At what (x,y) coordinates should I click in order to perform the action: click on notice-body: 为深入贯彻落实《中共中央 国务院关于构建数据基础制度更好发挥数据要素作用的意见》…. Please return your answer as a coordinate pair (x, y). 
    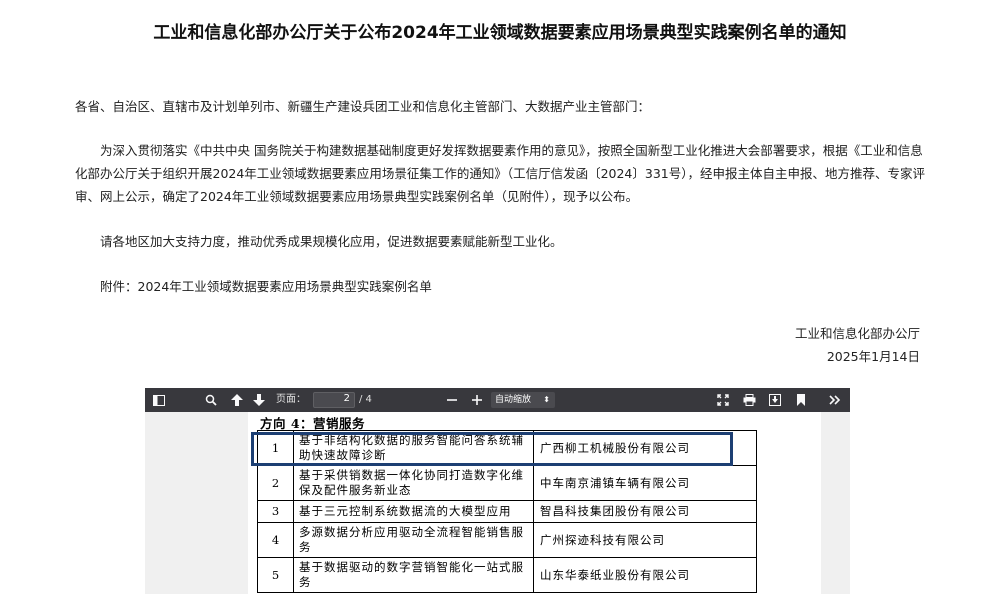
    Looking at the image, I should click on (500, 173).